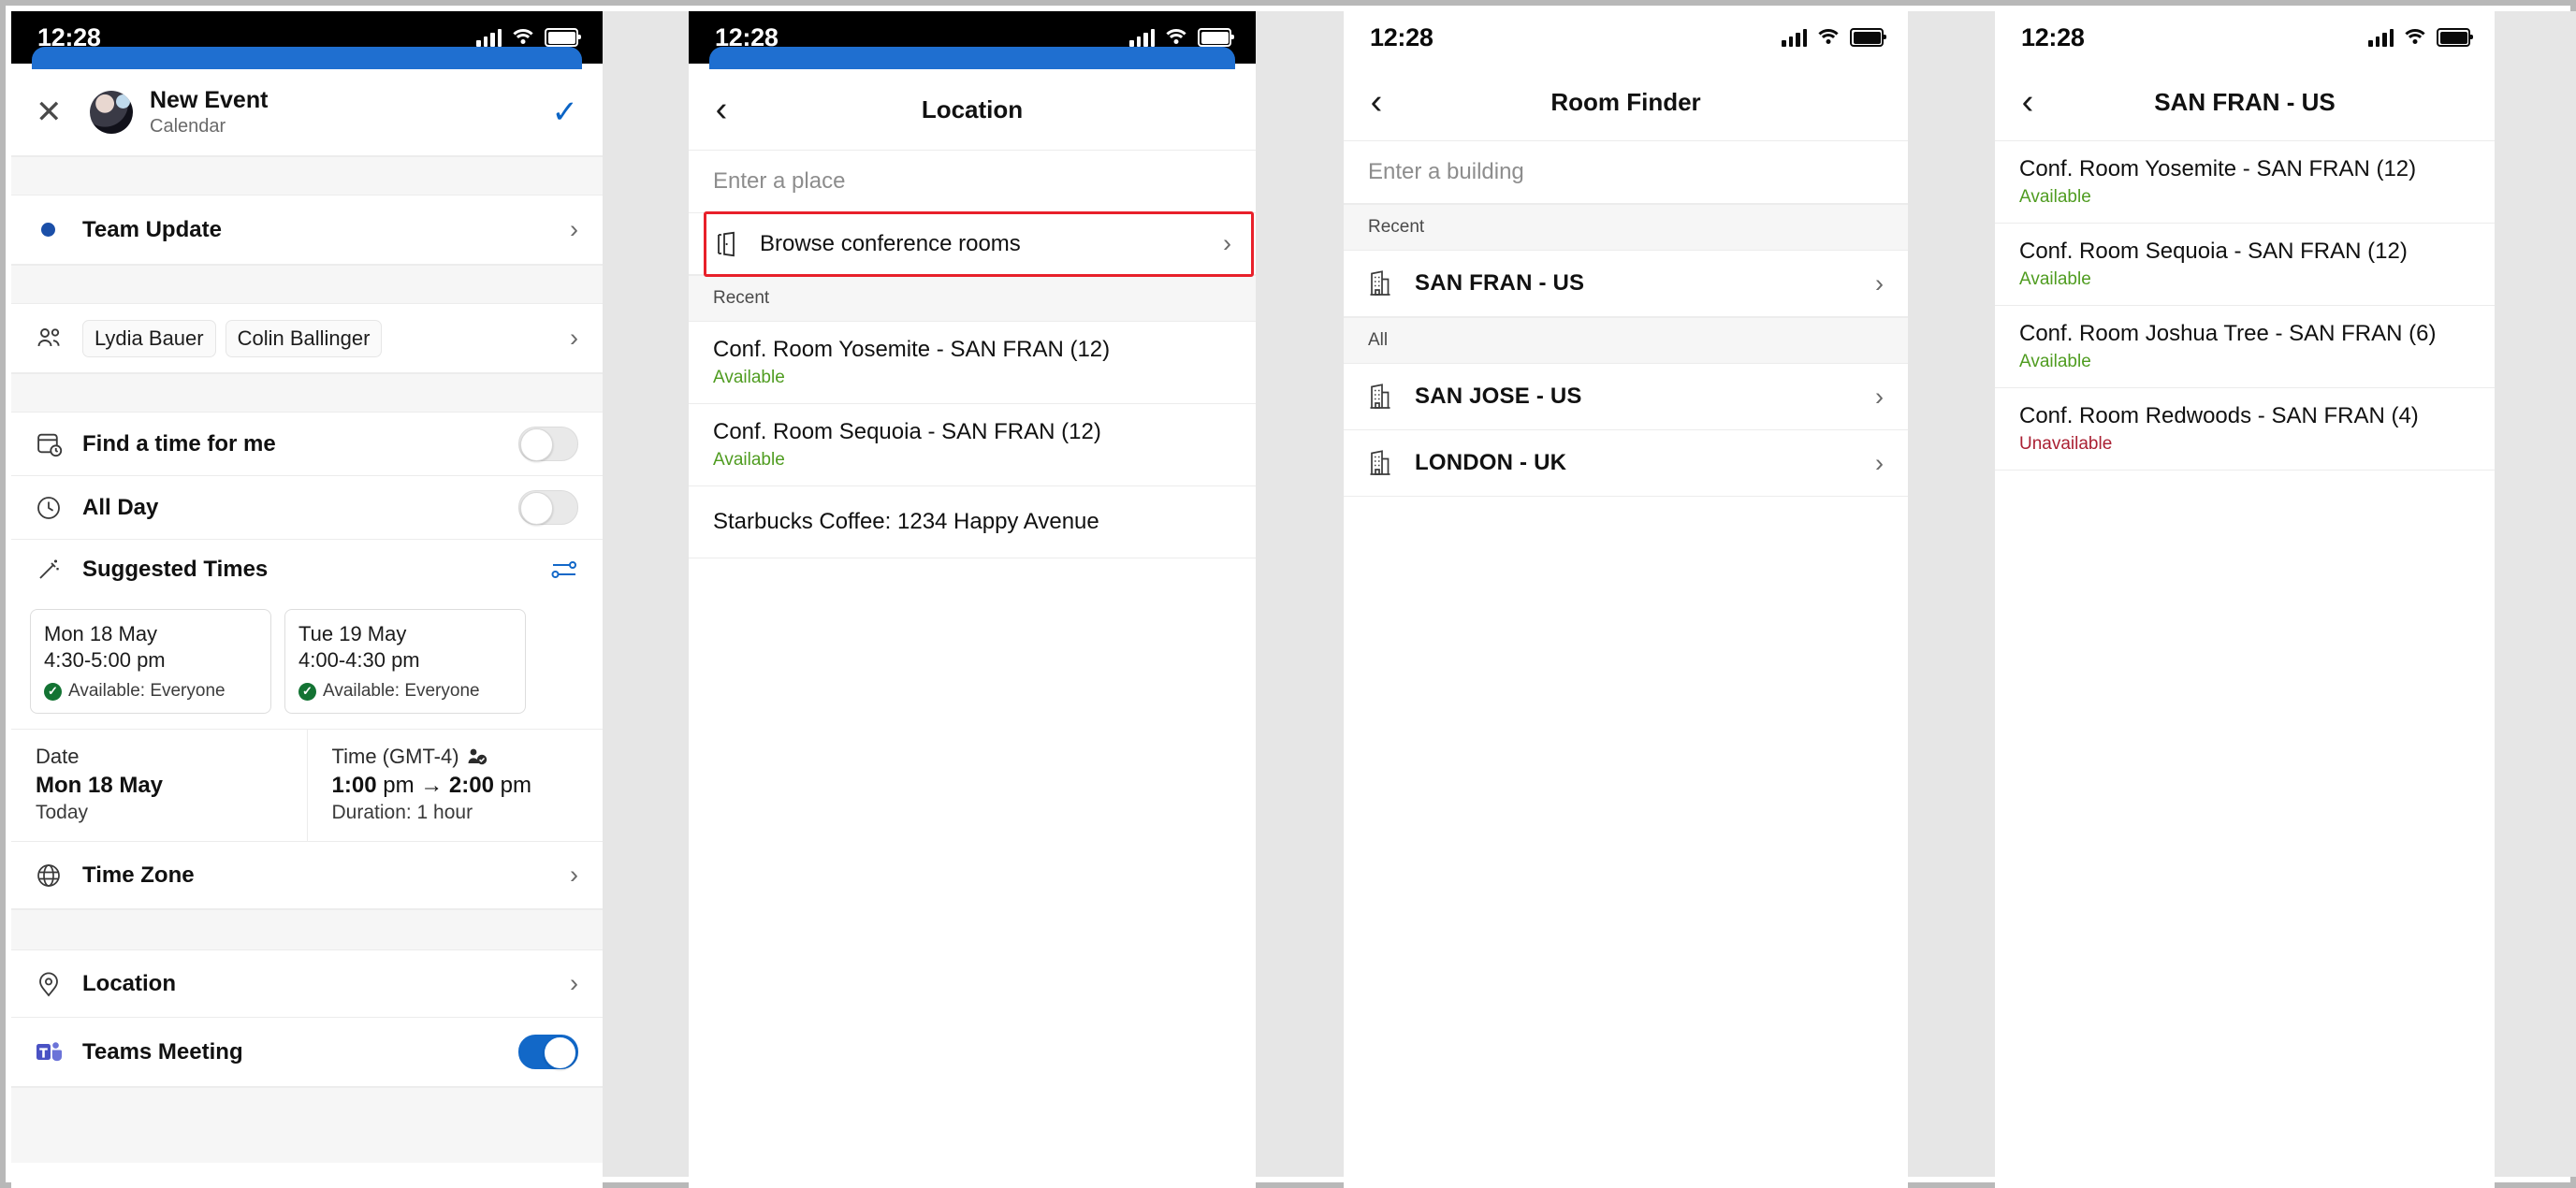 Image resolution: width=2576 pixels, height=1188 pixels. What do you see at coordinates (138, 875) in the screenshot?
I see `time-zone-label: Time Zone` at bounding box center [138, 875].